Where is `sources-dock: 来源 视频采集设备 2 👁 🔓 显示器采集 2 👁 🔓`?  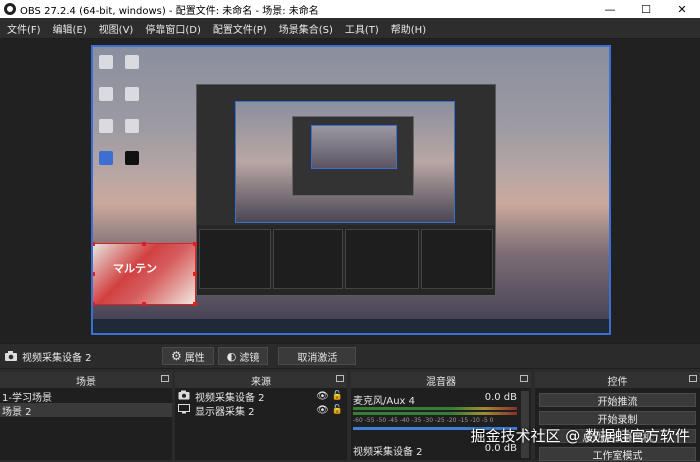 sources-dock: 来源 视频采集设备 2 👁 🔓 显示器采集 2 👁 🔓 is located at coordinates (261, 416).